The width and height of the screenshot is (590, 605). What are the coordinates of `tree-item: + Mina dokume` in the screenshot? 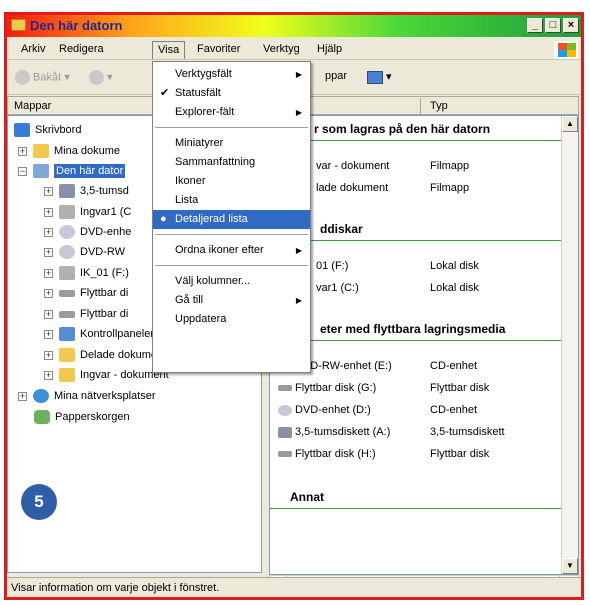 It's located at (69, 151).